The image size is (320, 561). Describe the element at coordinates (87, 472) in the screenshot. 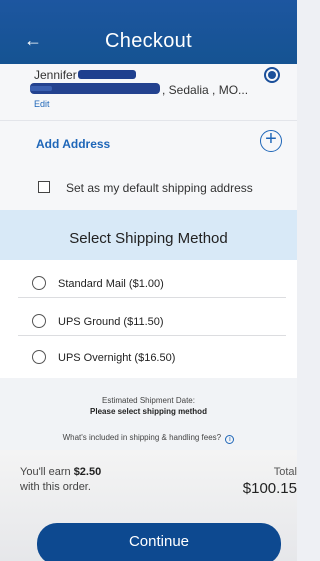

I see `earn-amount: $2.50` at that location.